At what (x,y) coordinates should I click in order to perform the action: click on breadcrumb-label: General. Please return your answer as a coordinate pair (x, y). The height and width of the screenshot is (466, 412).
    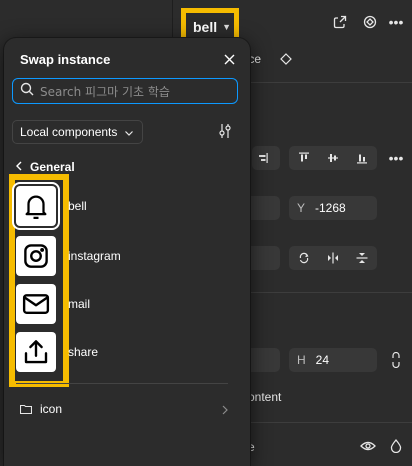
    Looking at the image, I should click on (52, 167).